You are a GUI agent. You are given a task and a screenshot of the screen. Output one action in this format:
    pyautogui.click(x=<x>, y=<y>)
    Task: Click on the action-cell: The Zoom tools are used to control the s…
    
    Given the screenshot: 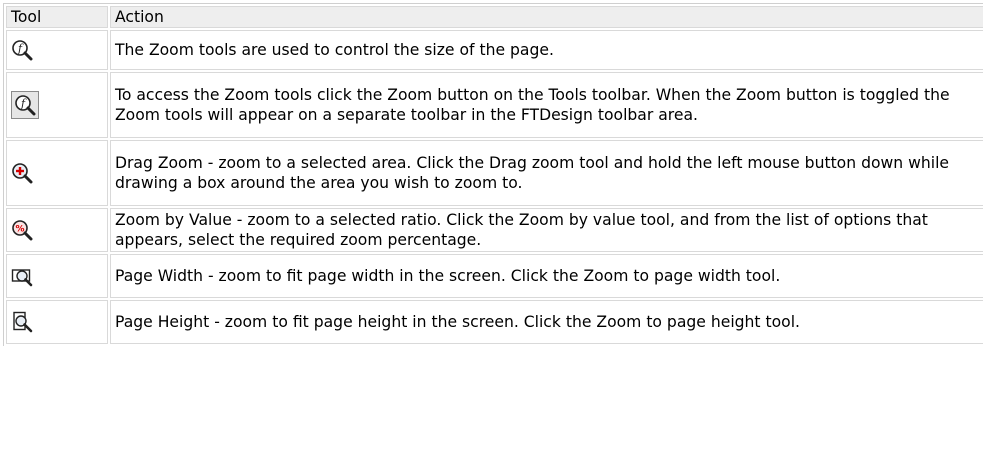 What is the action you would take?
    pyautogui.click(x=546, y=50)
    